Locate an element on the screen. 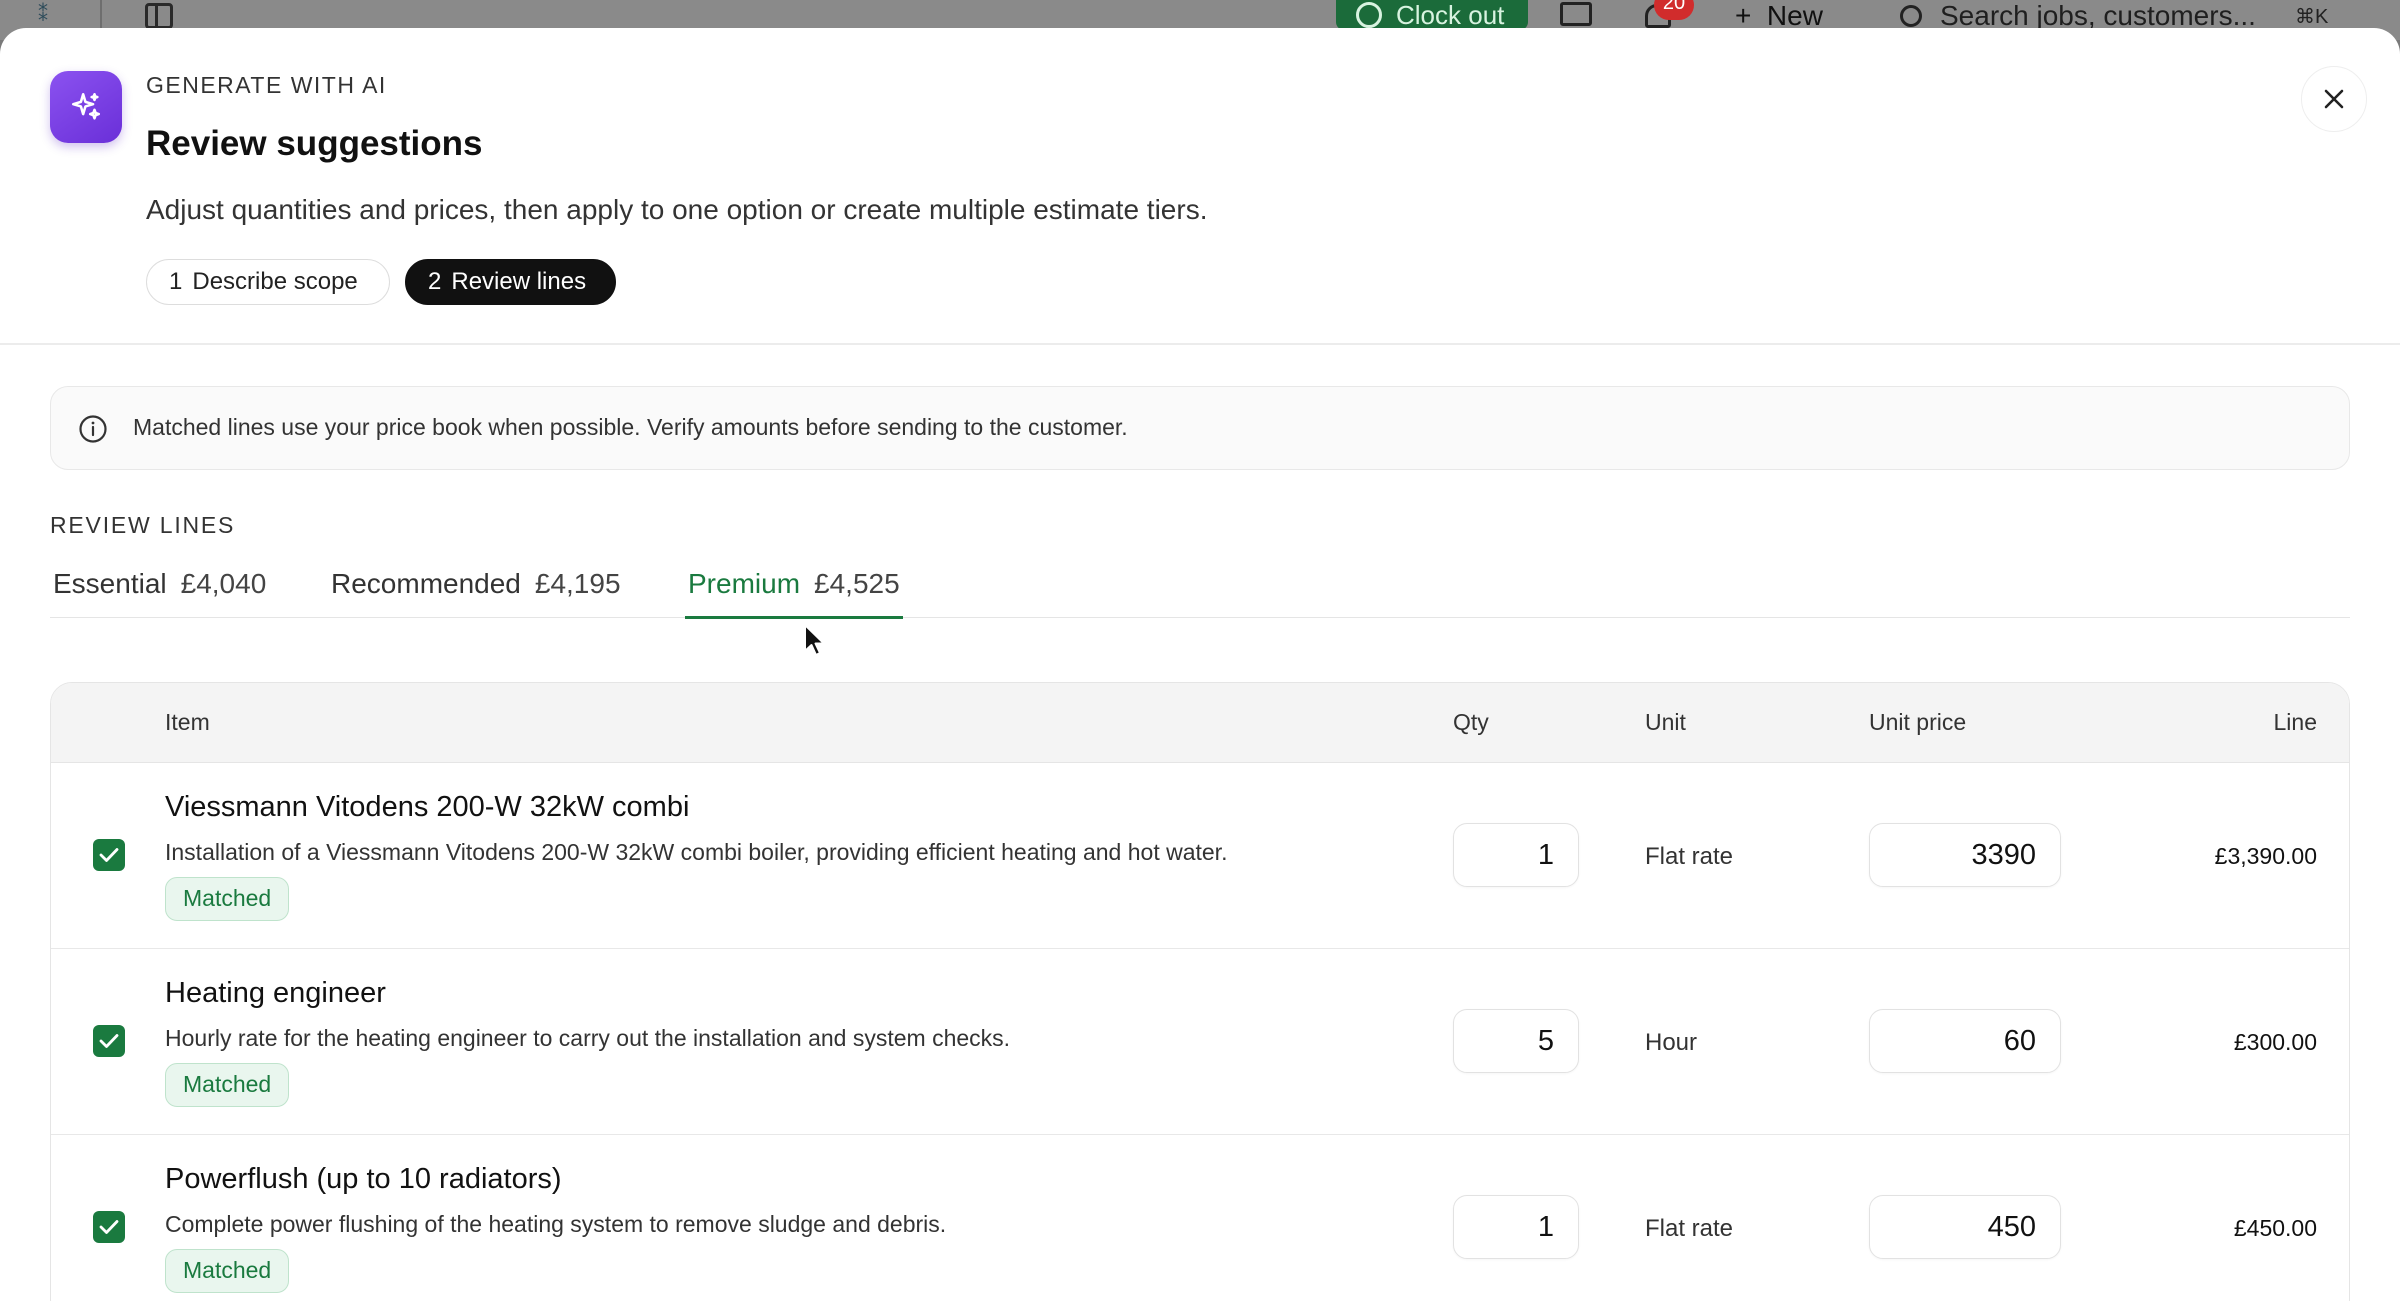 The height and width of the screenshot is (1301, 2400). line-total: £3,390.00 is located at coordinates (2265, 856).